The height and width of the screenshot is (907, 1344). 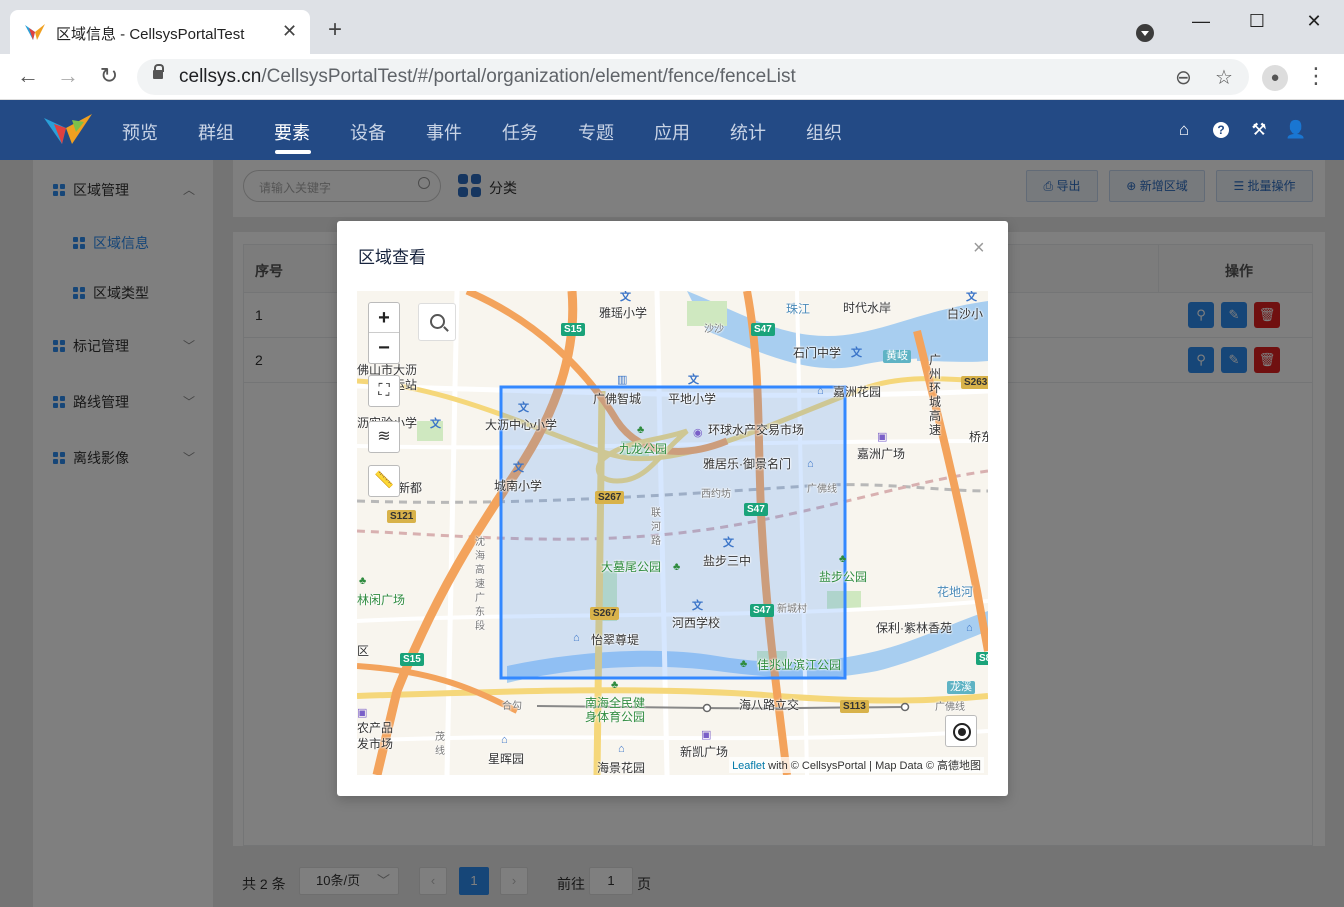 I want to click on plus-icon: +, so click(x=335, y=30).